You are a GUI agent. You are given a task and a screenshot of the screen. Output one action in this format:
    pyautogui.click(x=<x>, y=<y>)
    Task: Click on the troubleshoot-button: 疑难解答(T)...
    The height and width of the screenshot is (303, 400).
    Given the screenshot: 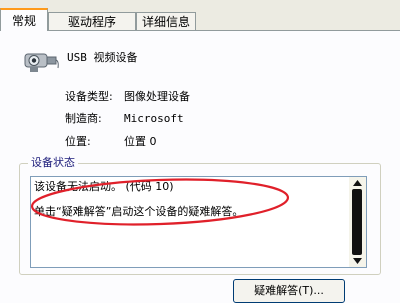 What is the action you would take?
    pyautogui.click(x=289, y=291)
    